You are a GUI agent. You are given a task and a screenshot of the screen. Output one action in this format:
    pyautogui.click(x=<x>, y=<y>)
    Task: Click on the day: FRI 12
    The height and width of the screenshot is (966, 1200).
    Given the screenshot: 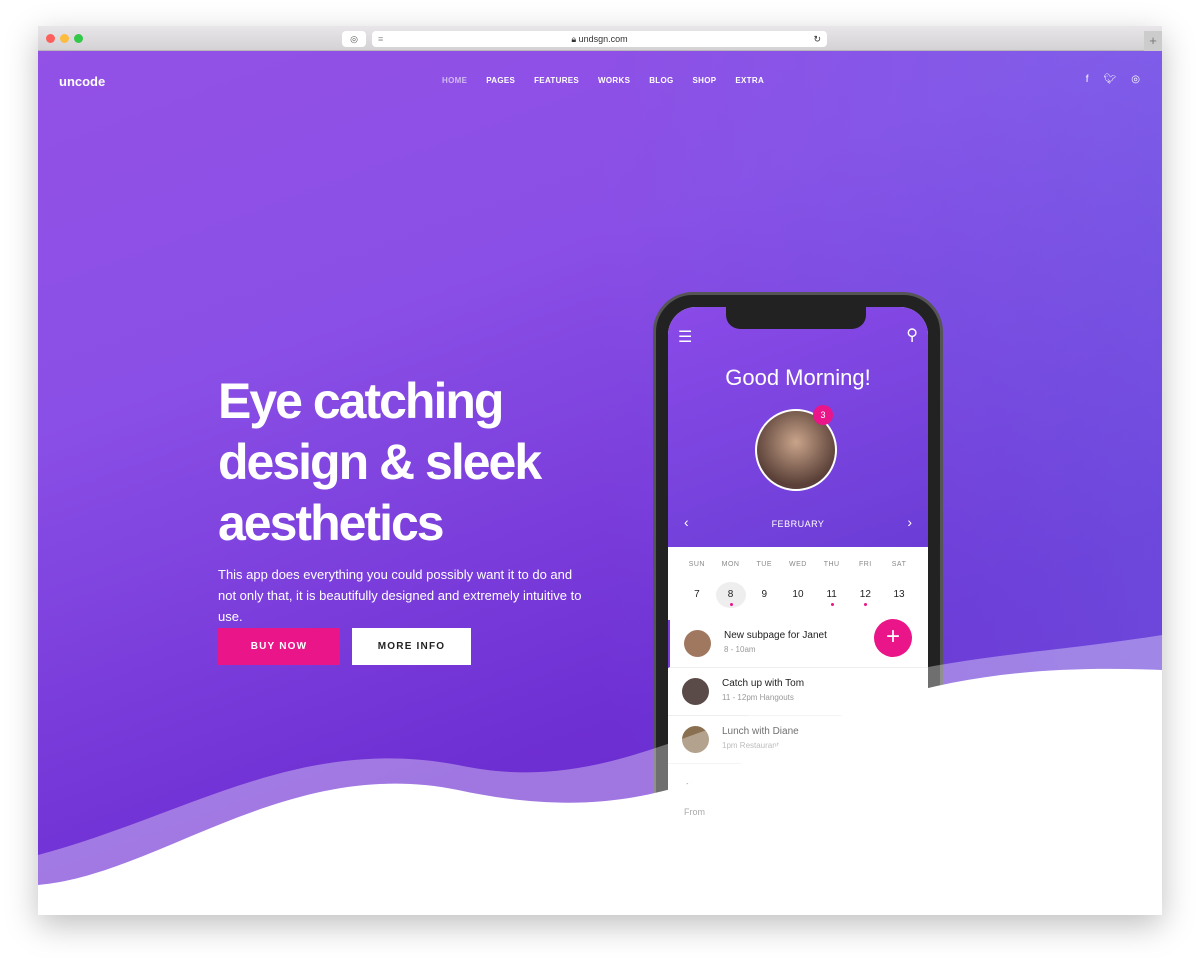 What is the action you would take?
    pyautogui.click(x=865, y=584)
    